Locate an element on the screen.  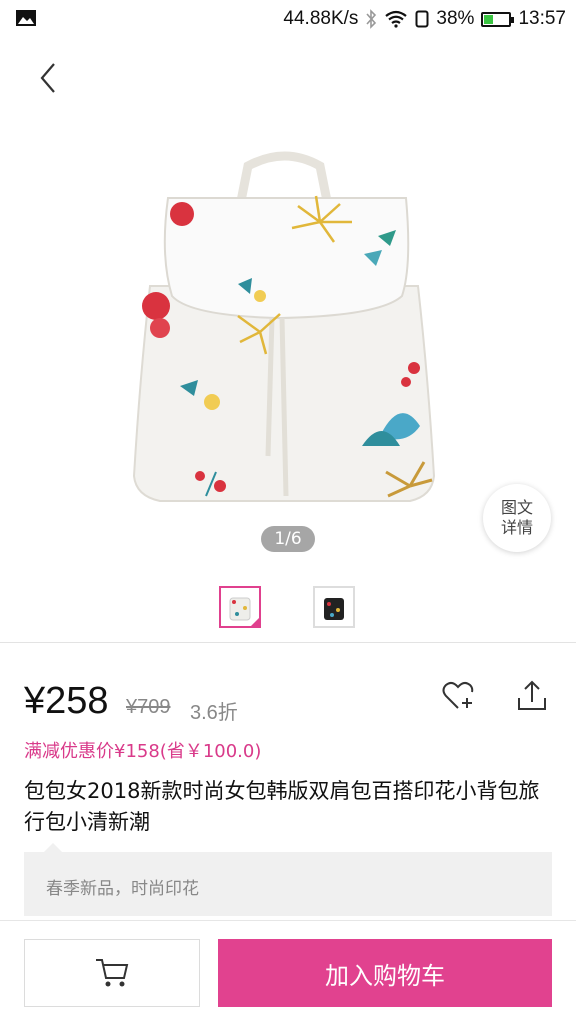
battery-percent: 38% is located at coordinates (455, 18).